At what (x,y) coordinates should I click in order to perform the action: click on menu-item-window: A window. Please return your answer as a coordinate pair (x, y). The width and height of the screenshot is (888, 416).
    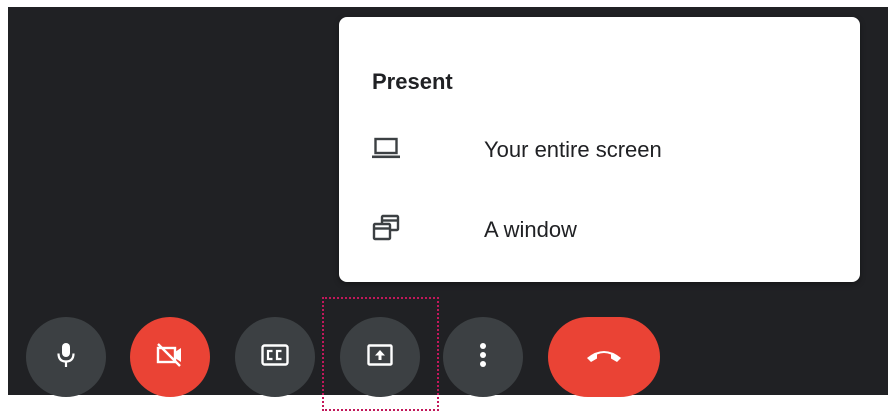
    Looking at the image, I should click on (599, 229).